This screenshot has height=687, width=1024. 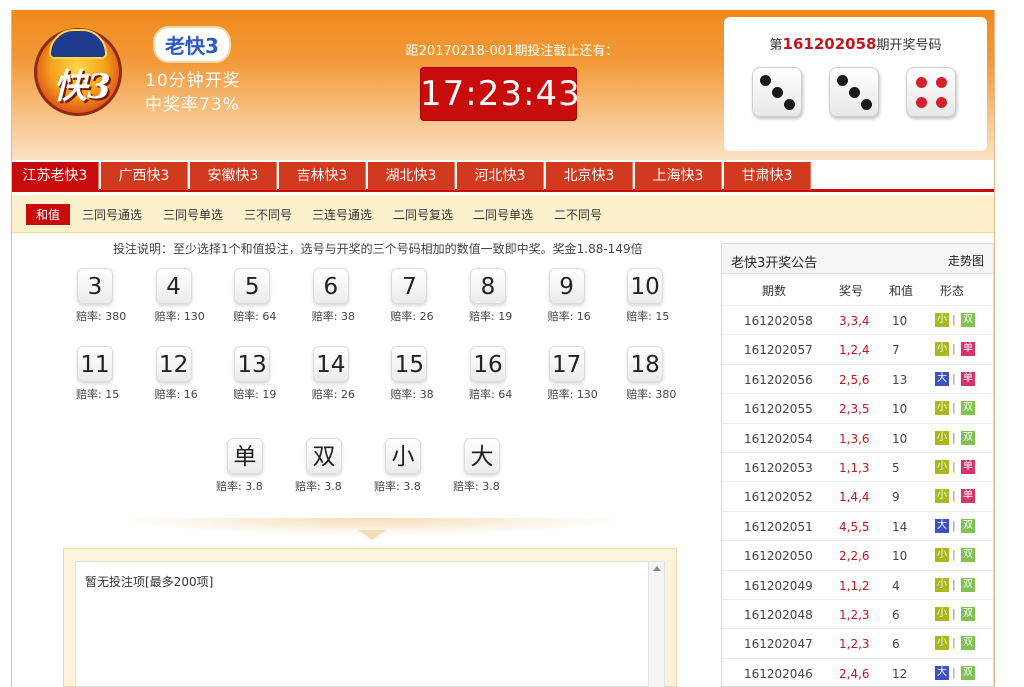 I want to click on trend-chart-link: 走势图, so click(x=966, y=260).